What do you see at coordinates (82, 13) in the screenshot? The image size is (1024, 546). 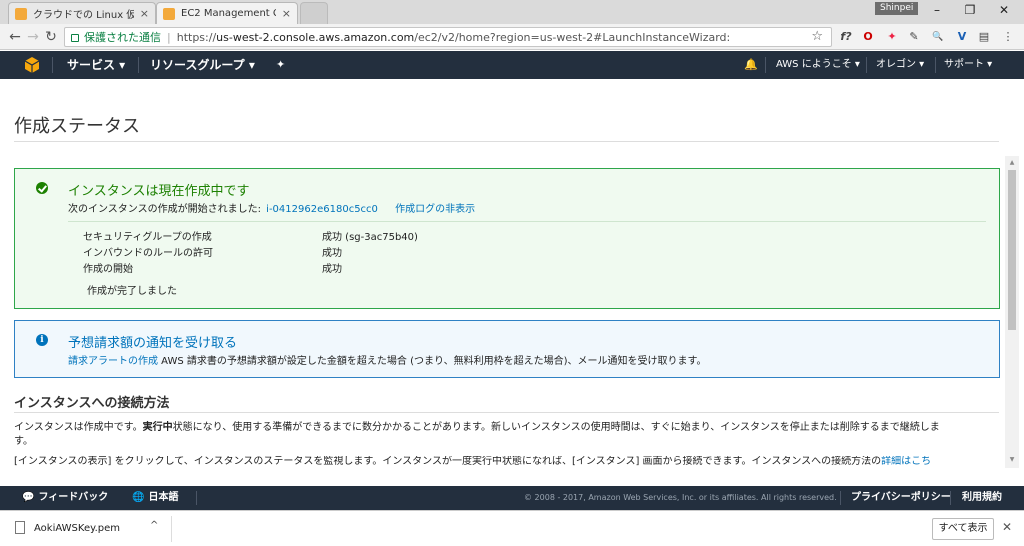 I see `browser-tab-linux-vm: クラウドでの Linux 仮想マシ ×` at bounding box center [82, 13].